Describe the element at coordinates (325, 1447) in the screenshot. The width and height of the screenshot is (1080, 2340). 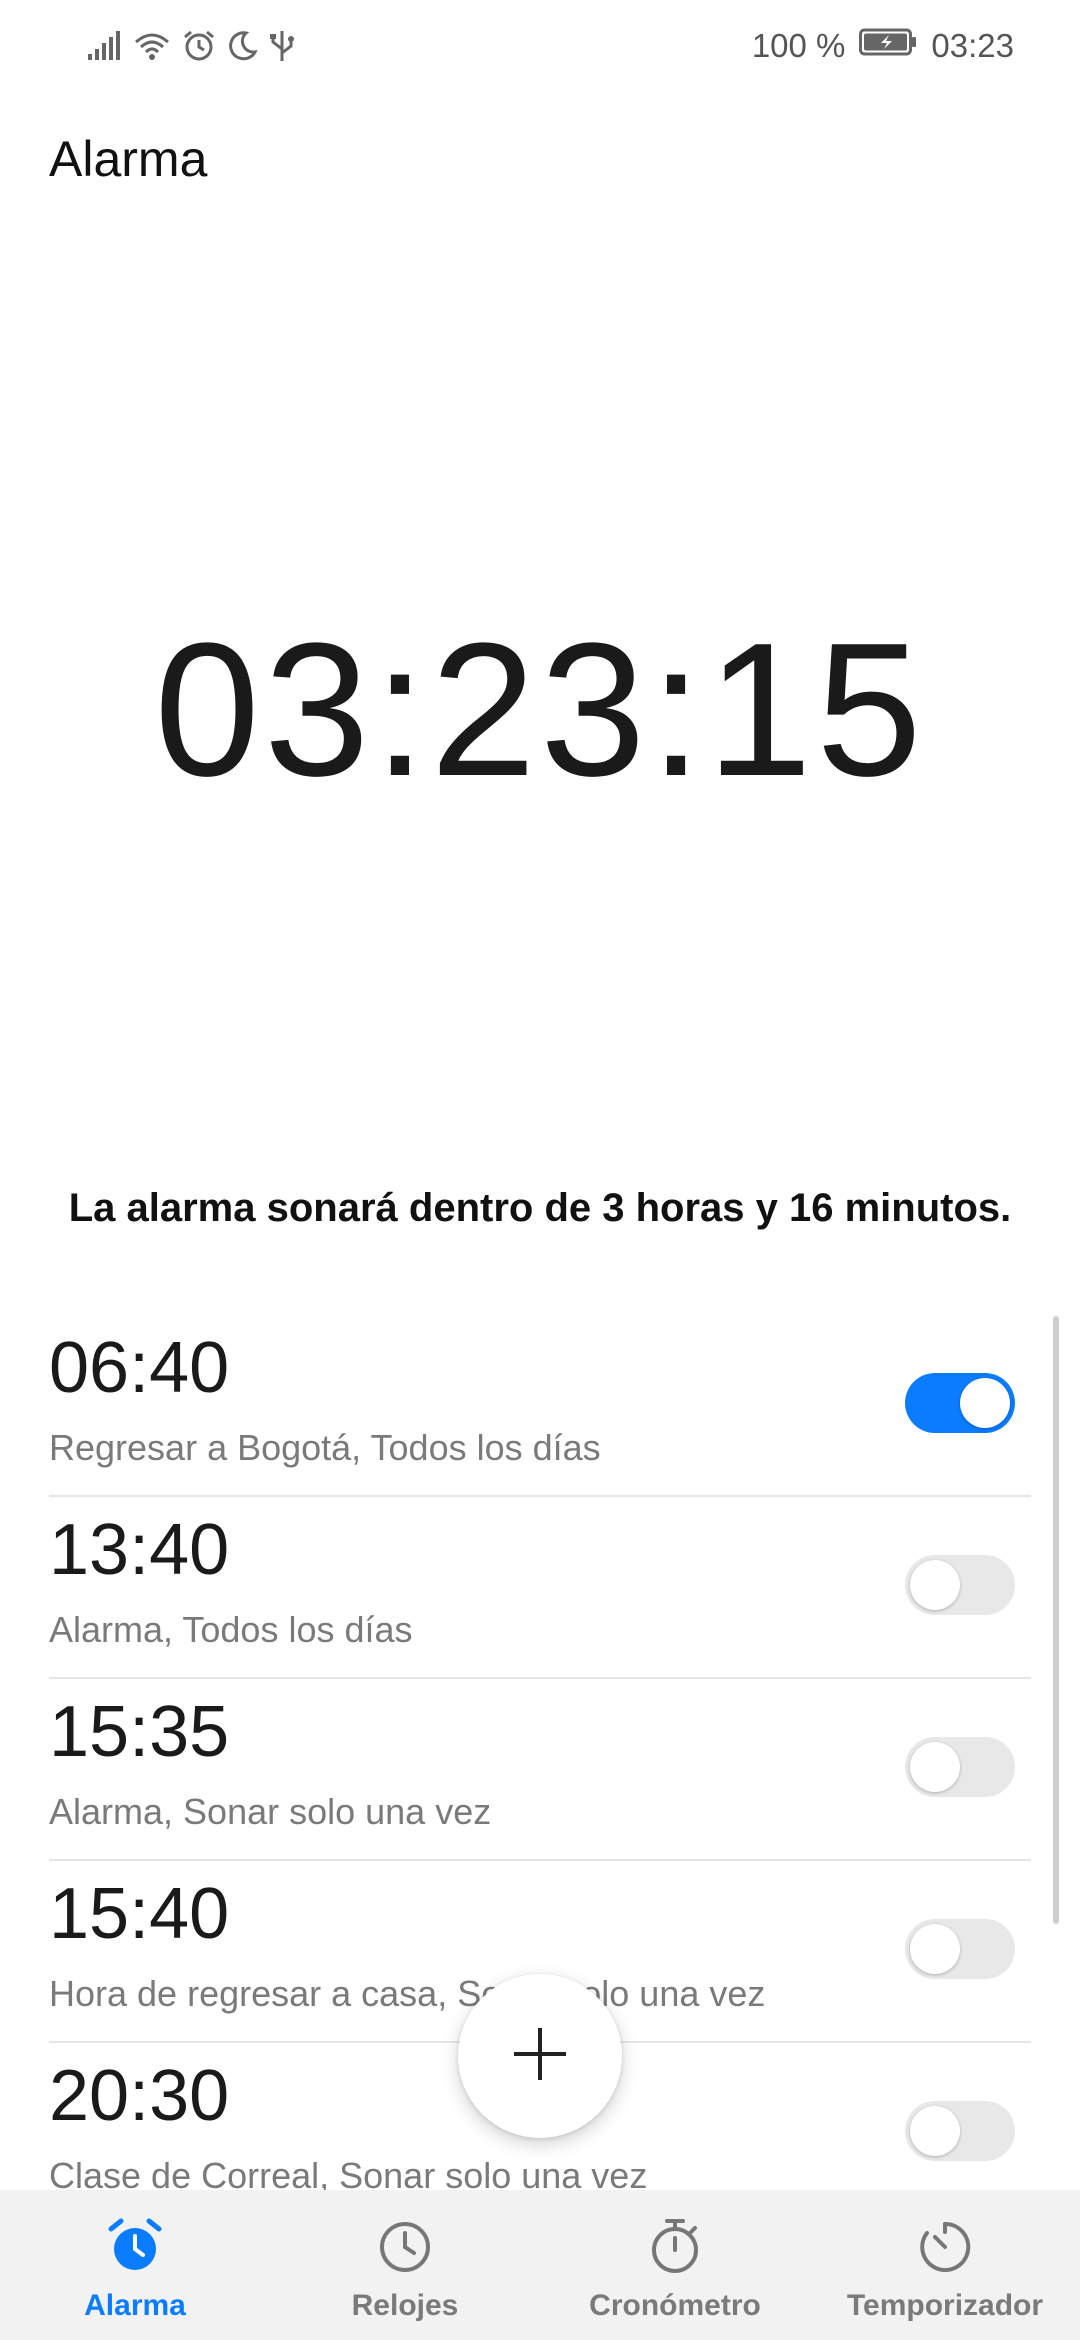
I see `alarm-label: Regresar a Bogotá, Todos los días` at that location.